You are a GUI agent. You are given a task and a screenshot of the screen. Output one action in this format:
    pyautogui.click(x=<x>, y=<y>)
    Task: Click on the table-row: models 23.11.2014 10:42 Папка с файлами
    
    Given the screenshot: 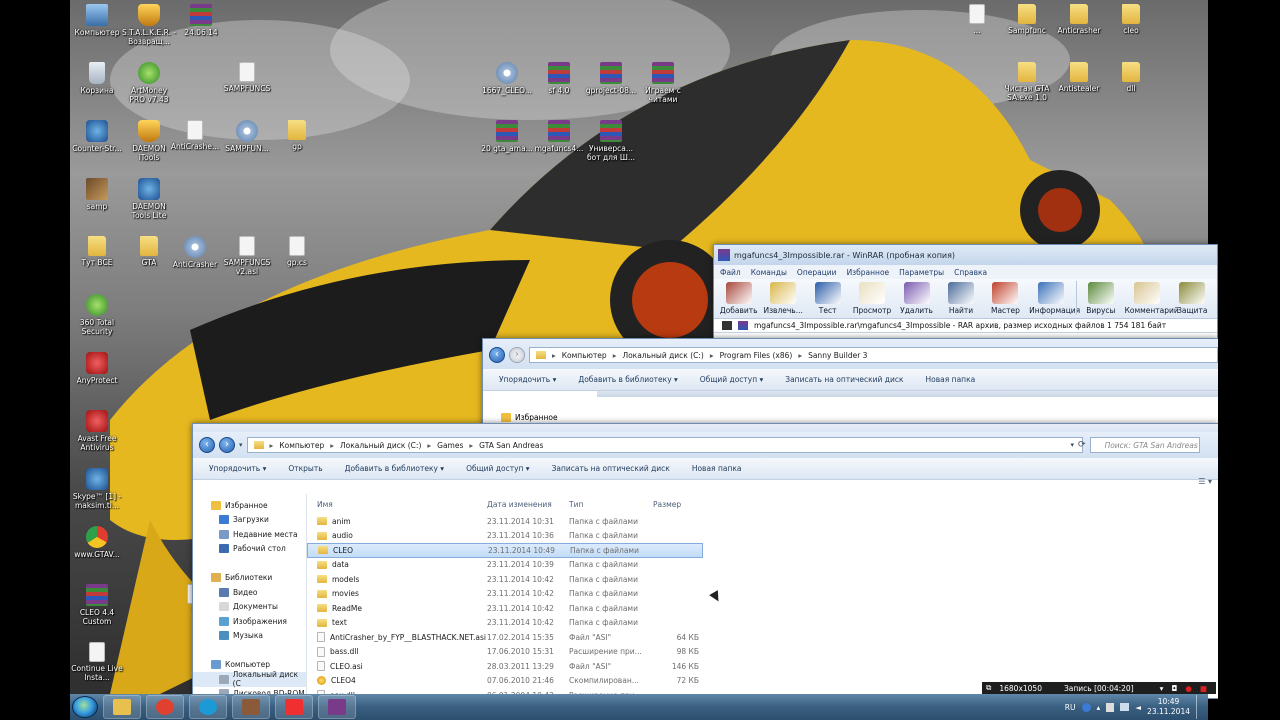 What is the action you would take?
    pyautogui.click(x=762, y=579)
    